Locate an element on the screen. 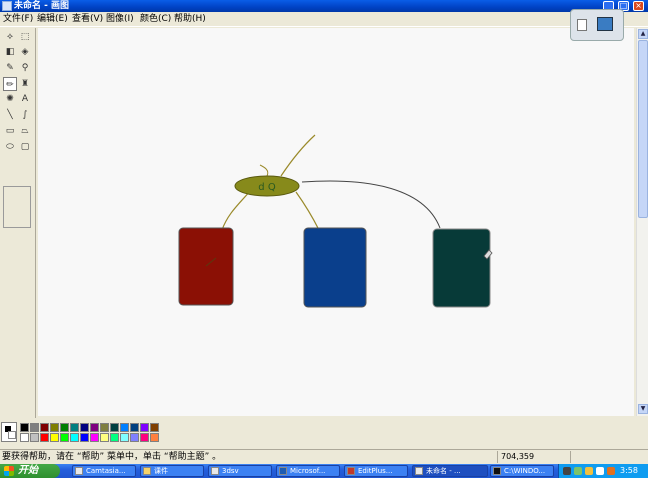 Image resolution: width=648 pixels, height=478 pixels. drawn-line-middle is located at coordinates (307, 211).